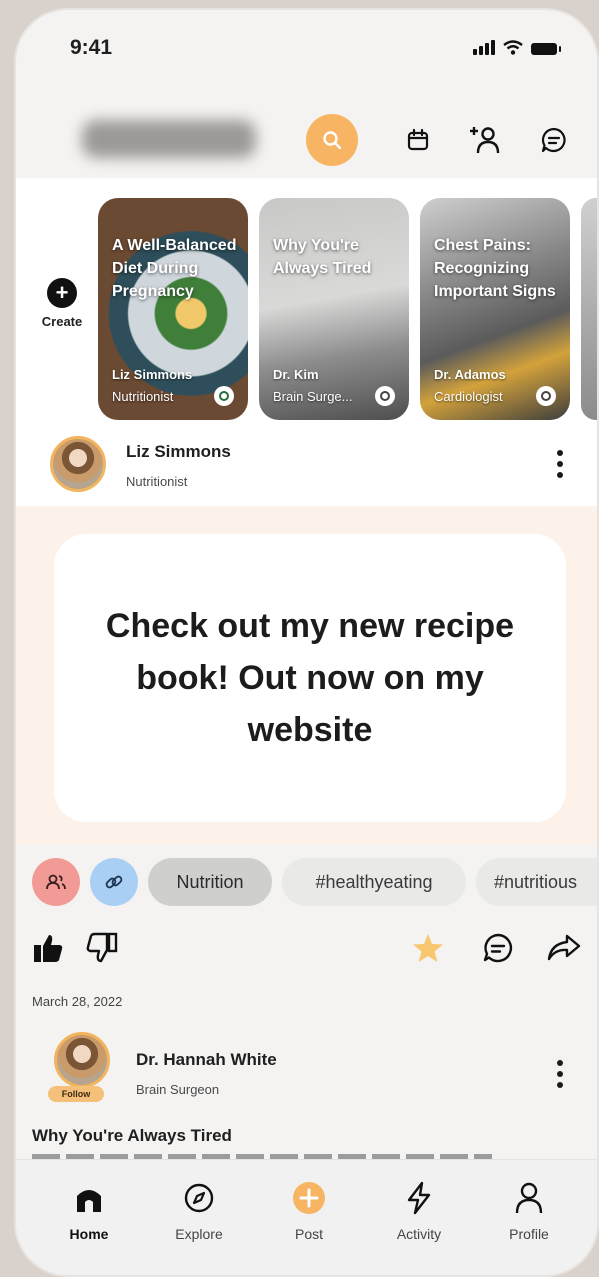  What do you see at coordinates (143, 396) in the screenshot?
I see `story-role: Nutritionist` at bounding box center [143, 396].